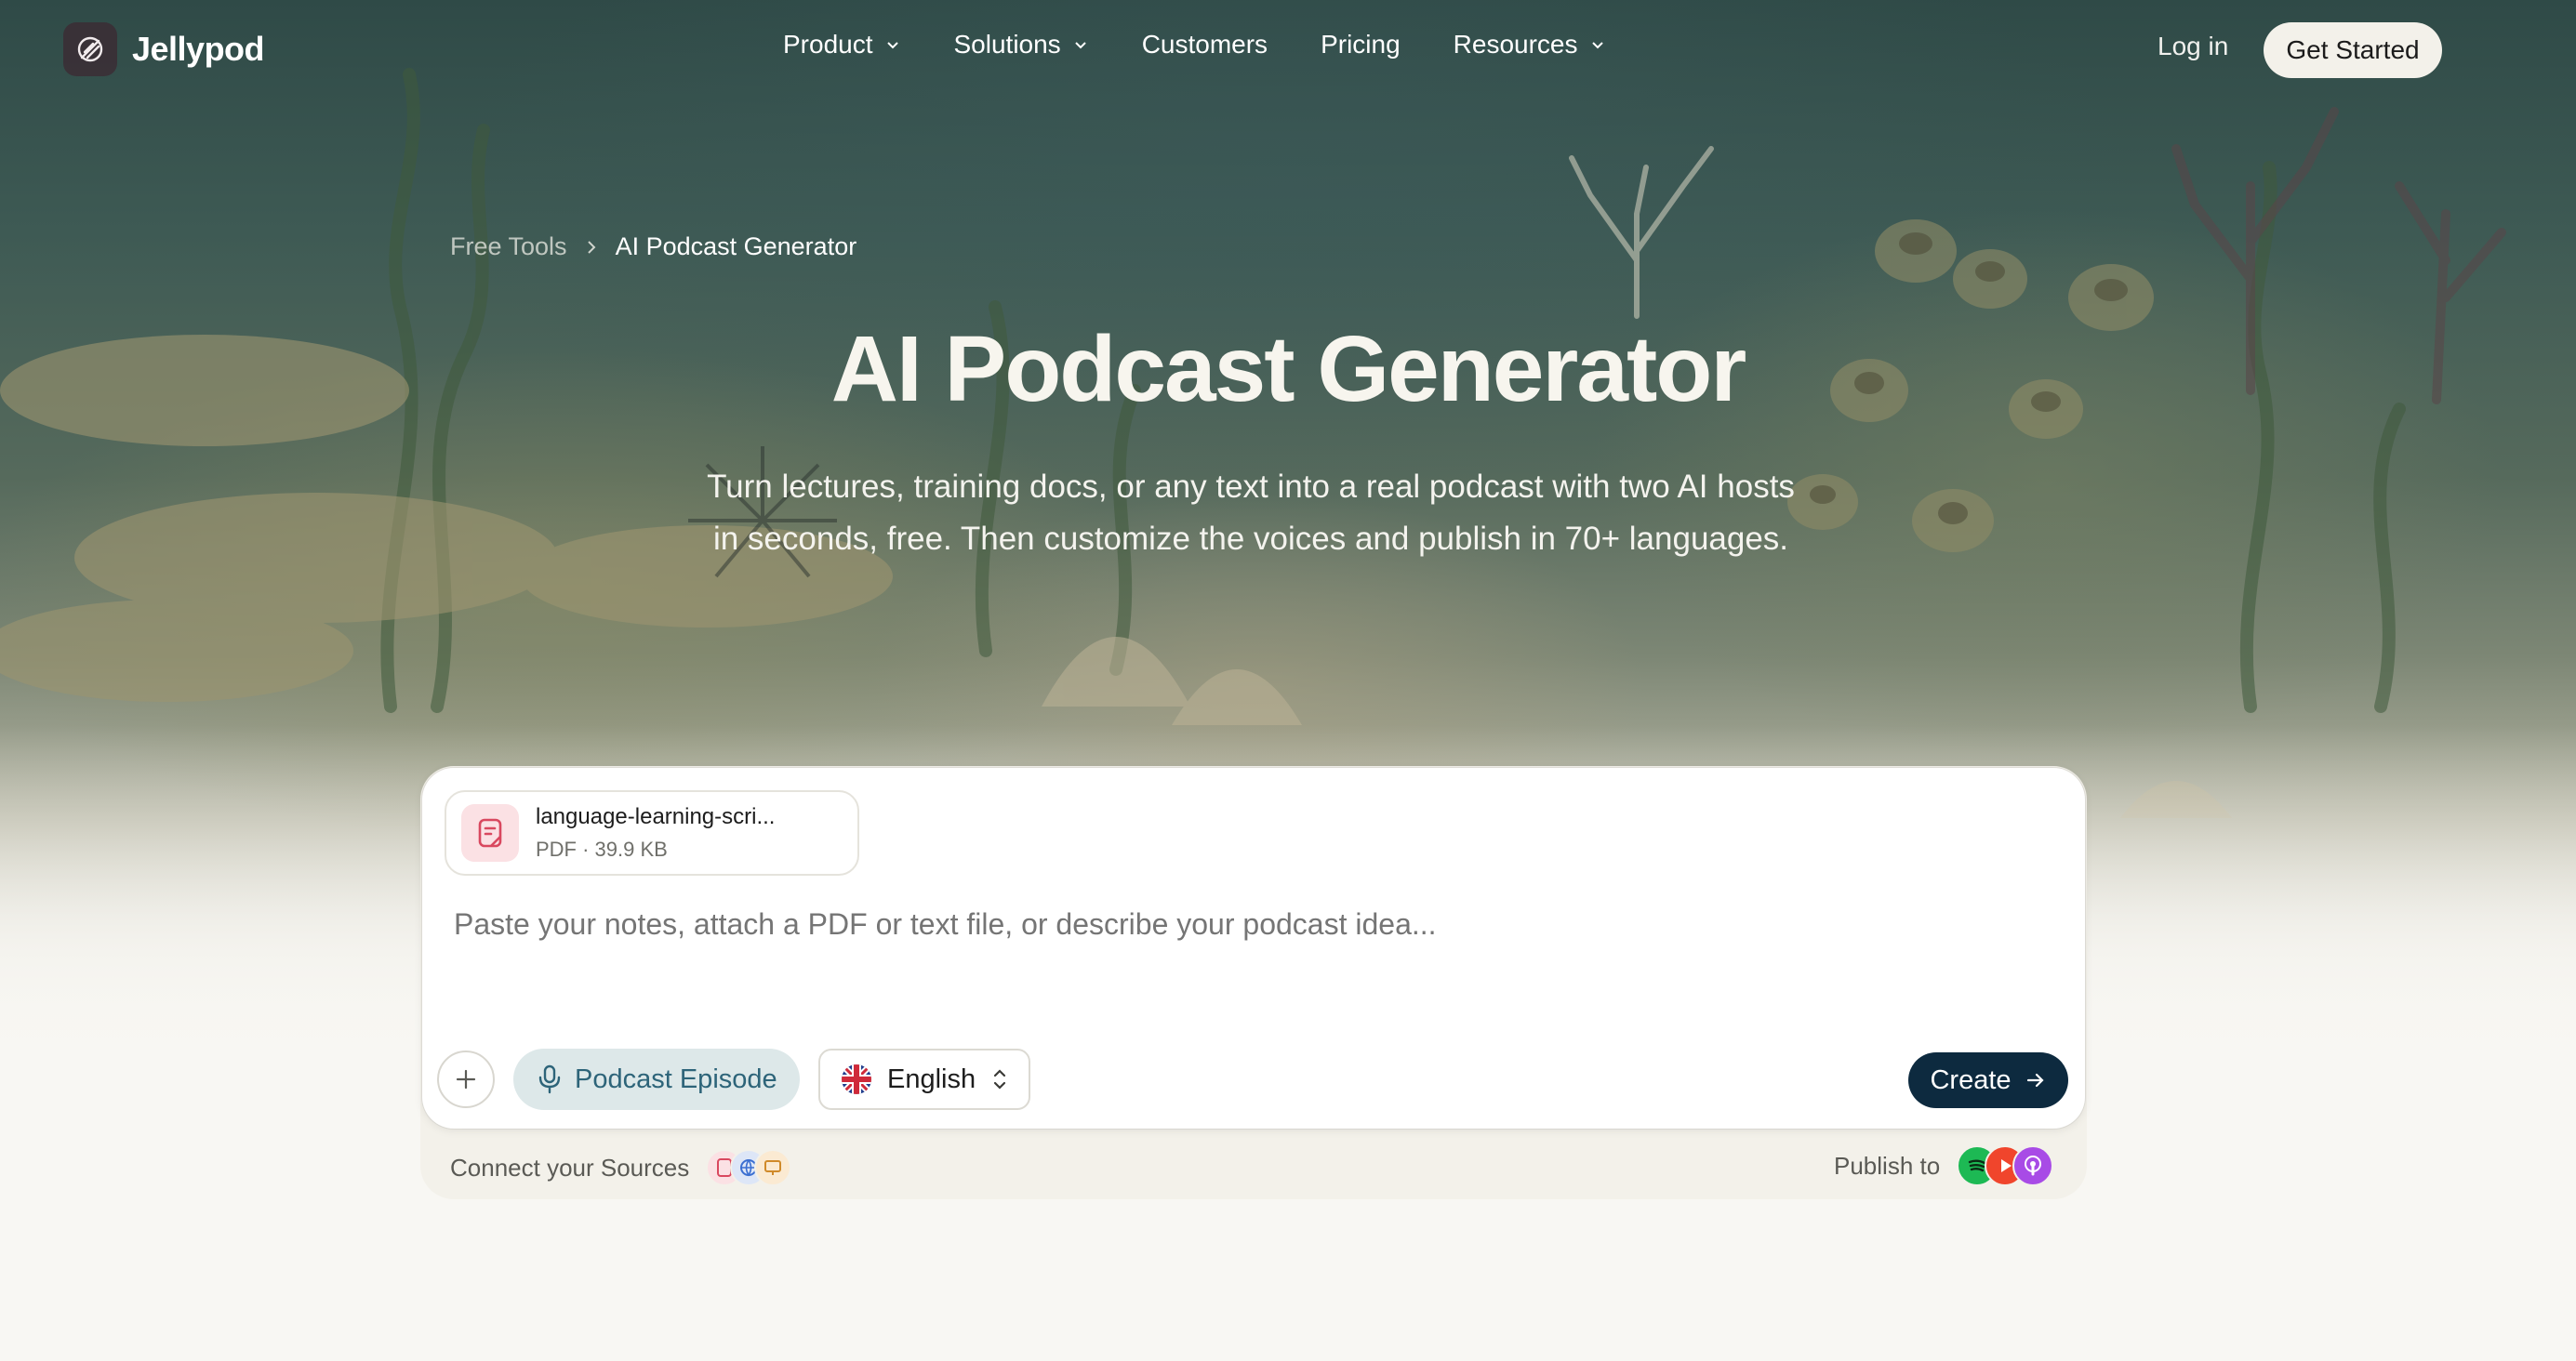 This screenshot has width=2576, height=1361. What do you see at coordinates (198, 49) in the screenshot?
I see `brand-name: Jellypod` at bounding box center [198, 49].